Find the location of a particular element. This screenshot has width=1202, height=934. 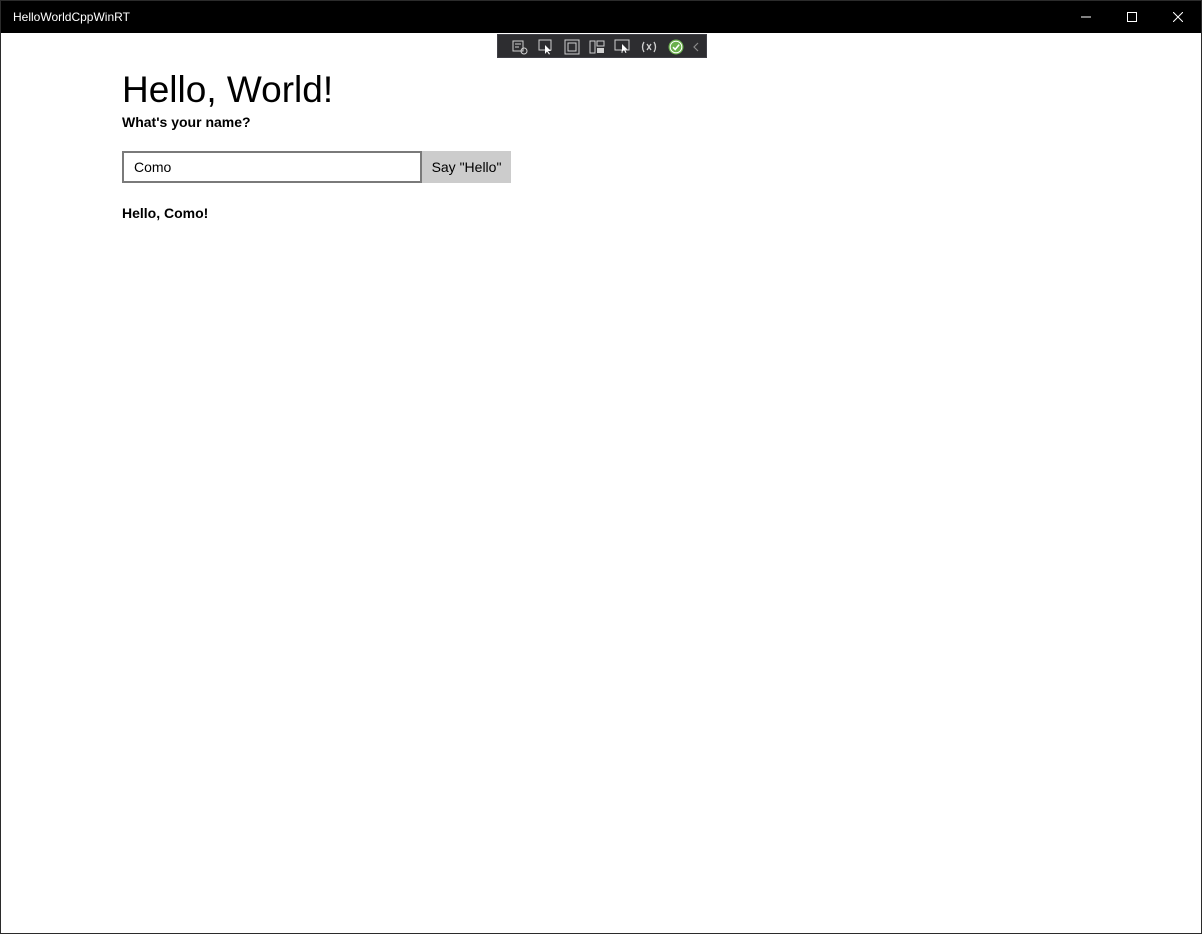

minimize-button is located at coordinates (1086, 17).